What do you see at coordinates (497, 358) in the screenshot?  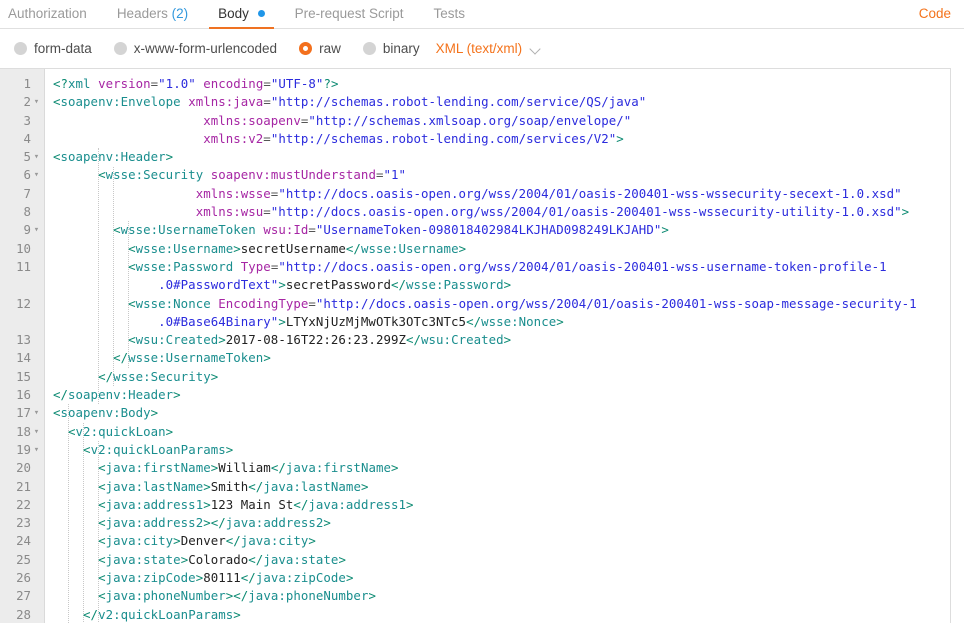 I see `code-line: </wsse:UsernameToken>` at bounding box center [497, 358].